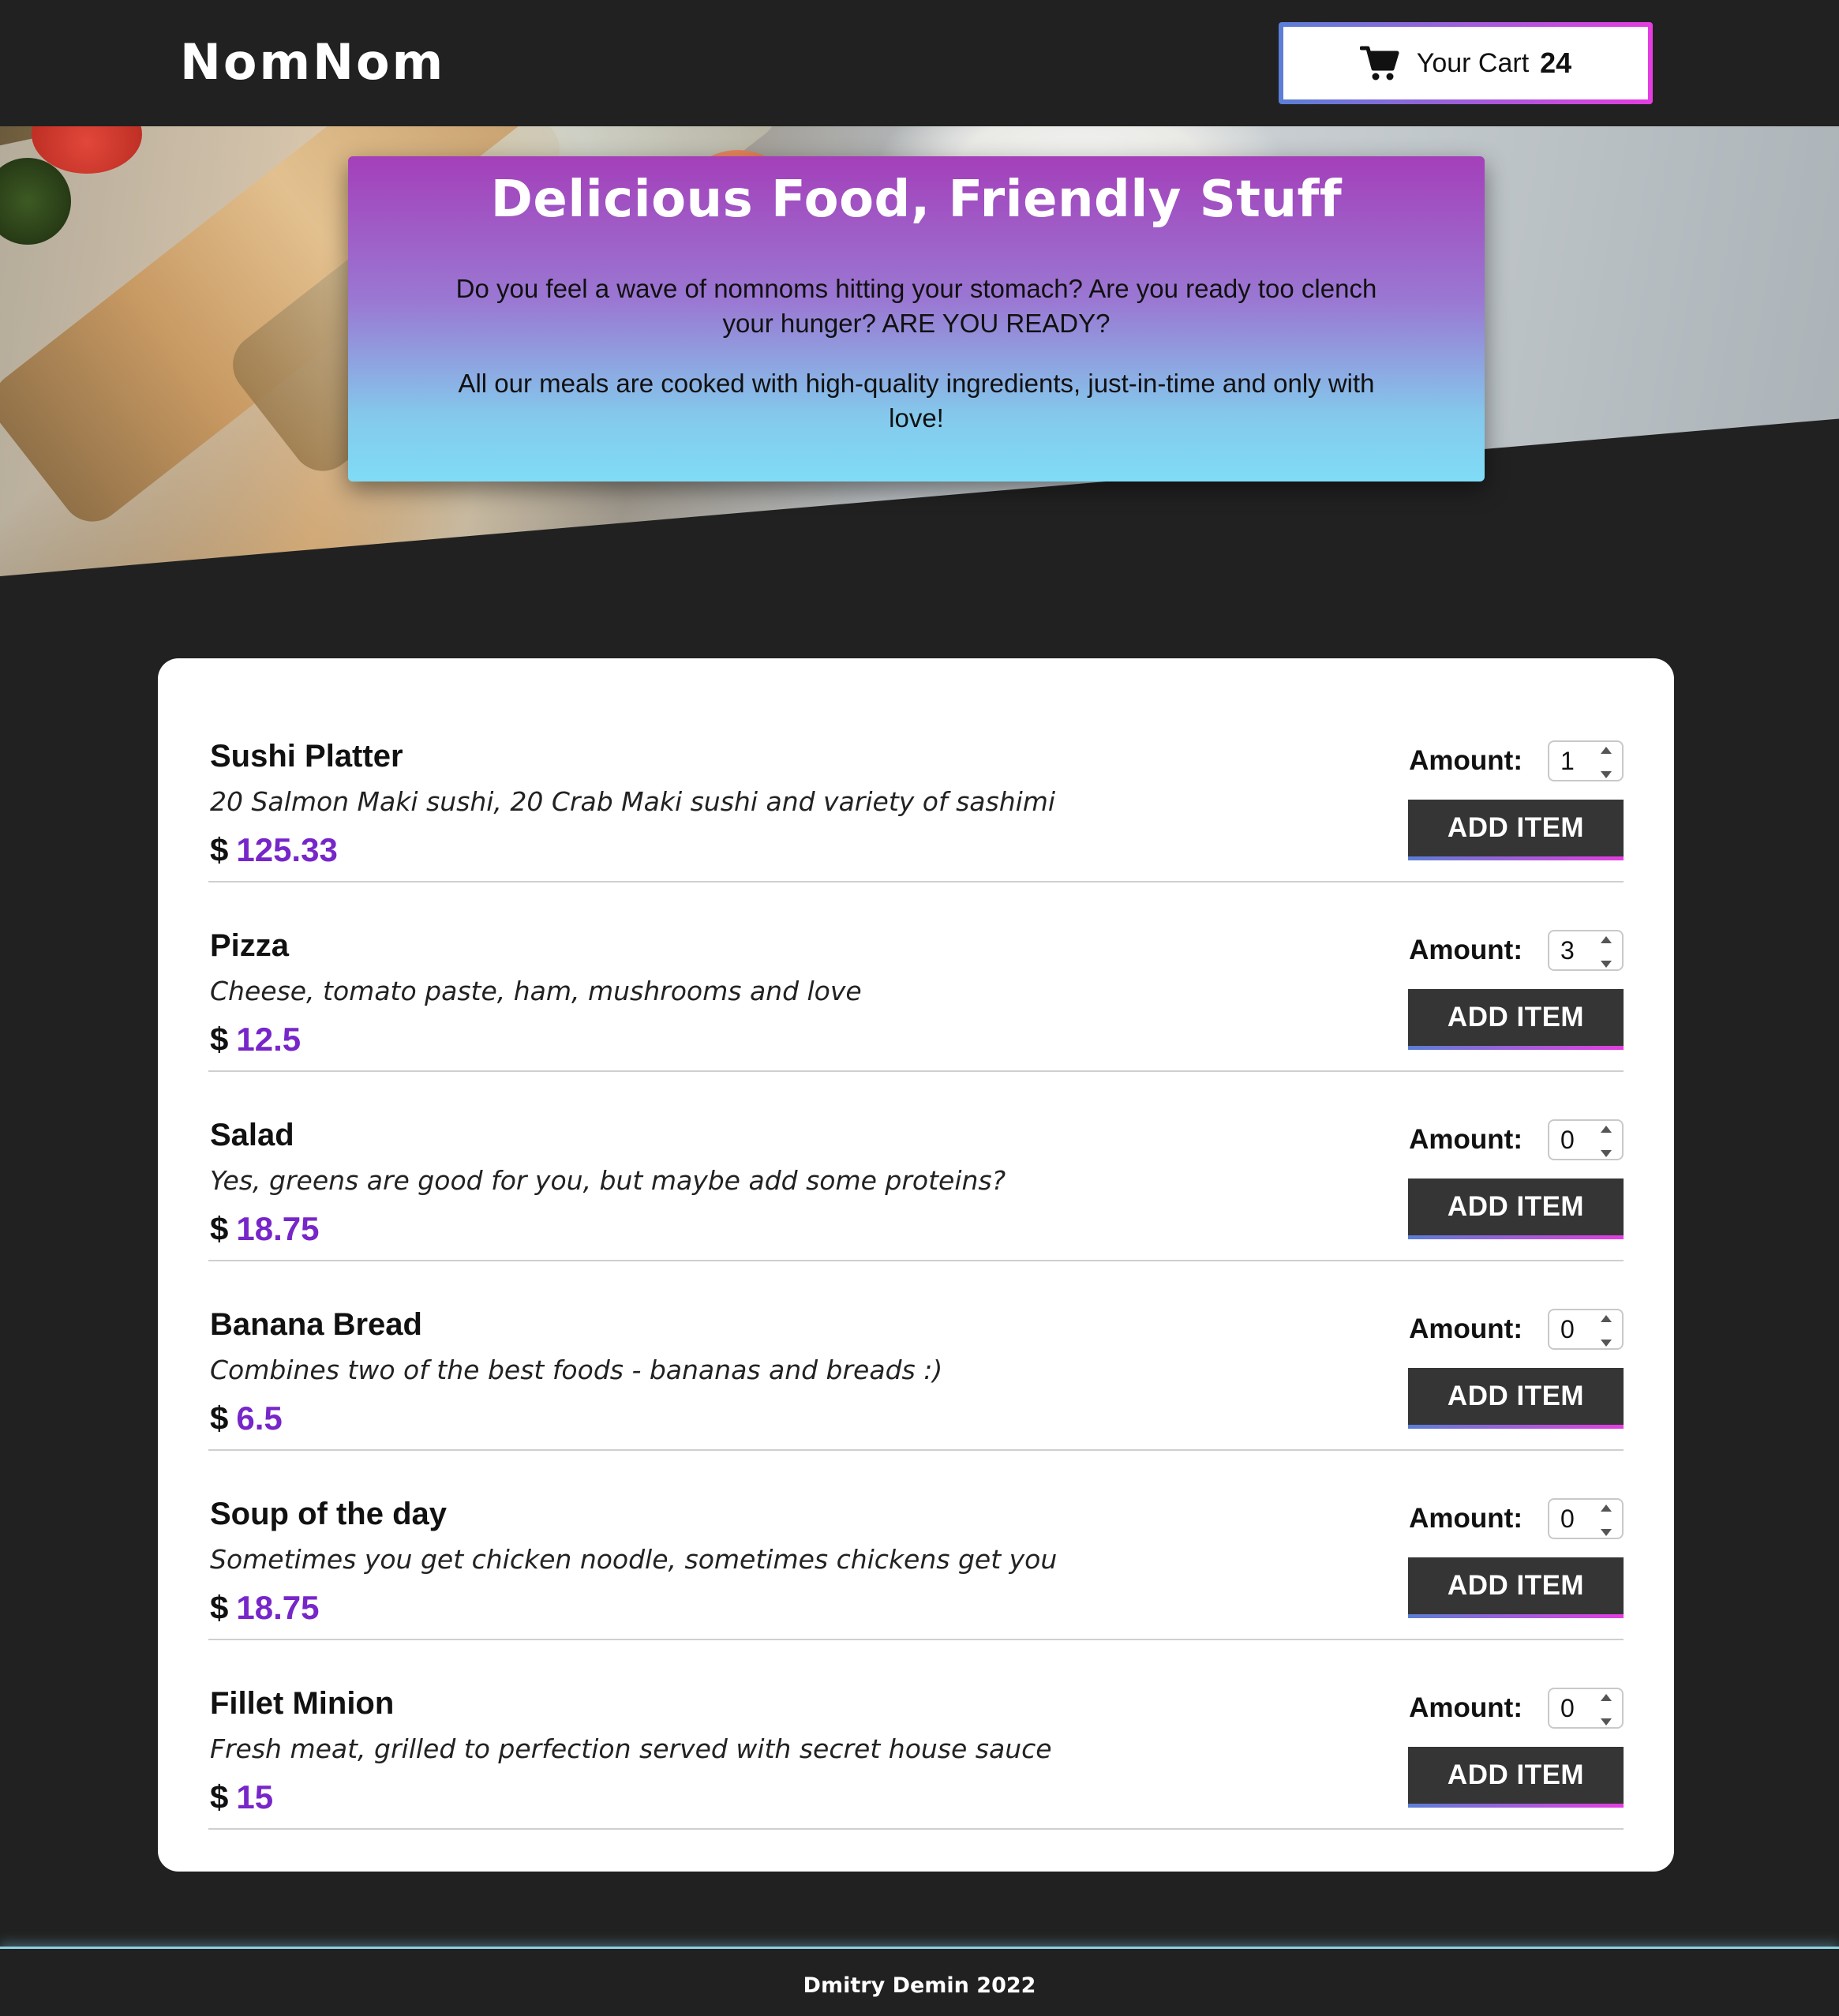  What do you see at coordinates (250, 945) in the screenshot?
I see `meal-name: Pizza` at bounding box center [250, 945].